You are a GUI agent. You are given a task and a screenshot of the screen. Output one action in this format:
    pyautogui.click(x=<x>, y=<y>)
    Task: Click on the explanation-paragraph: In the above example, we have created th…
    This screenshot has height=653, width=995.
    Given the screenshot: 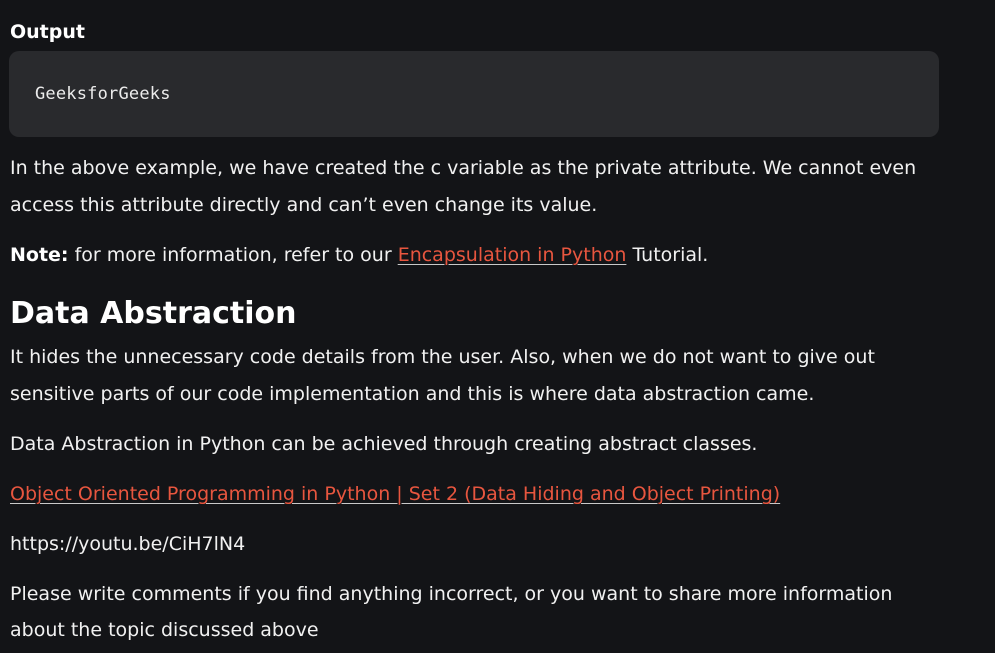 What is the action you would take?
    pyautogui.click(x=463, y=186)
    